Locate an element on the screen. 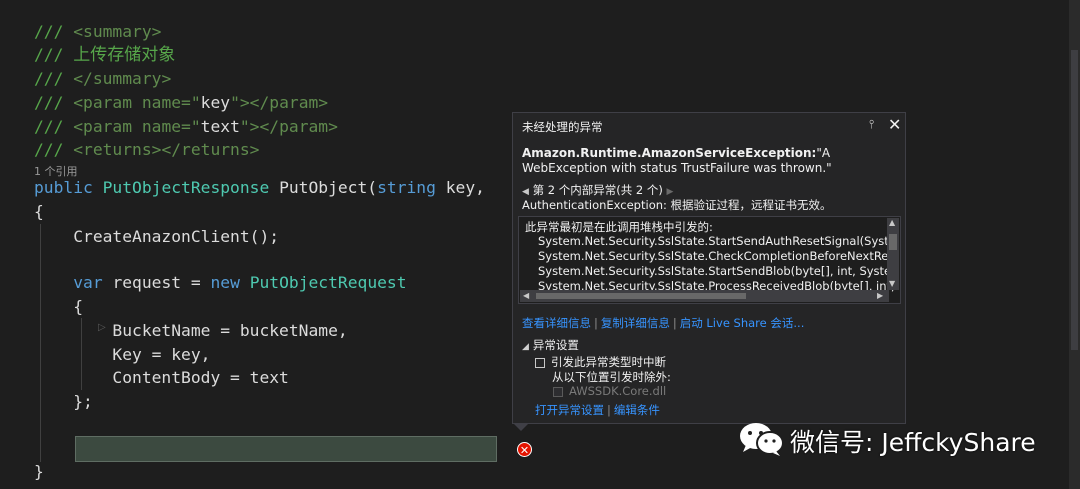  break-label: 引发此异常类型时中断 is located at coordinates (608, 362).